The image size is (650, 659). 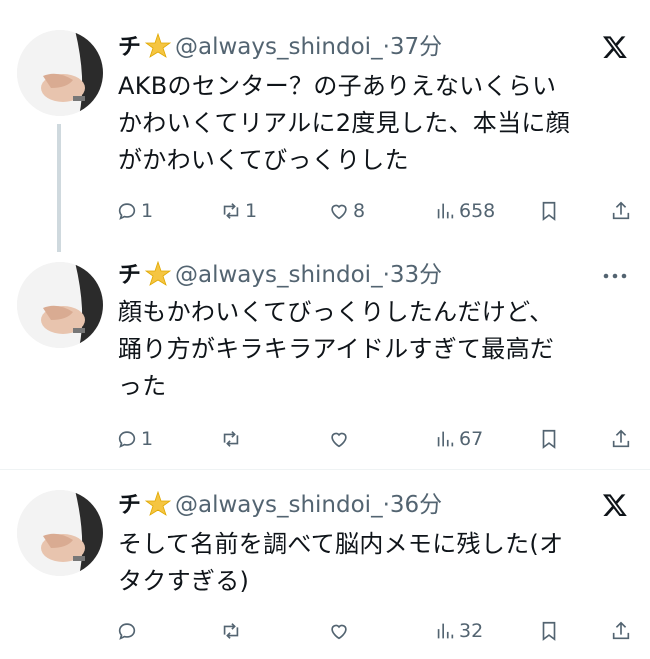 I want to click on more-icon, so click(x=615, y=278).